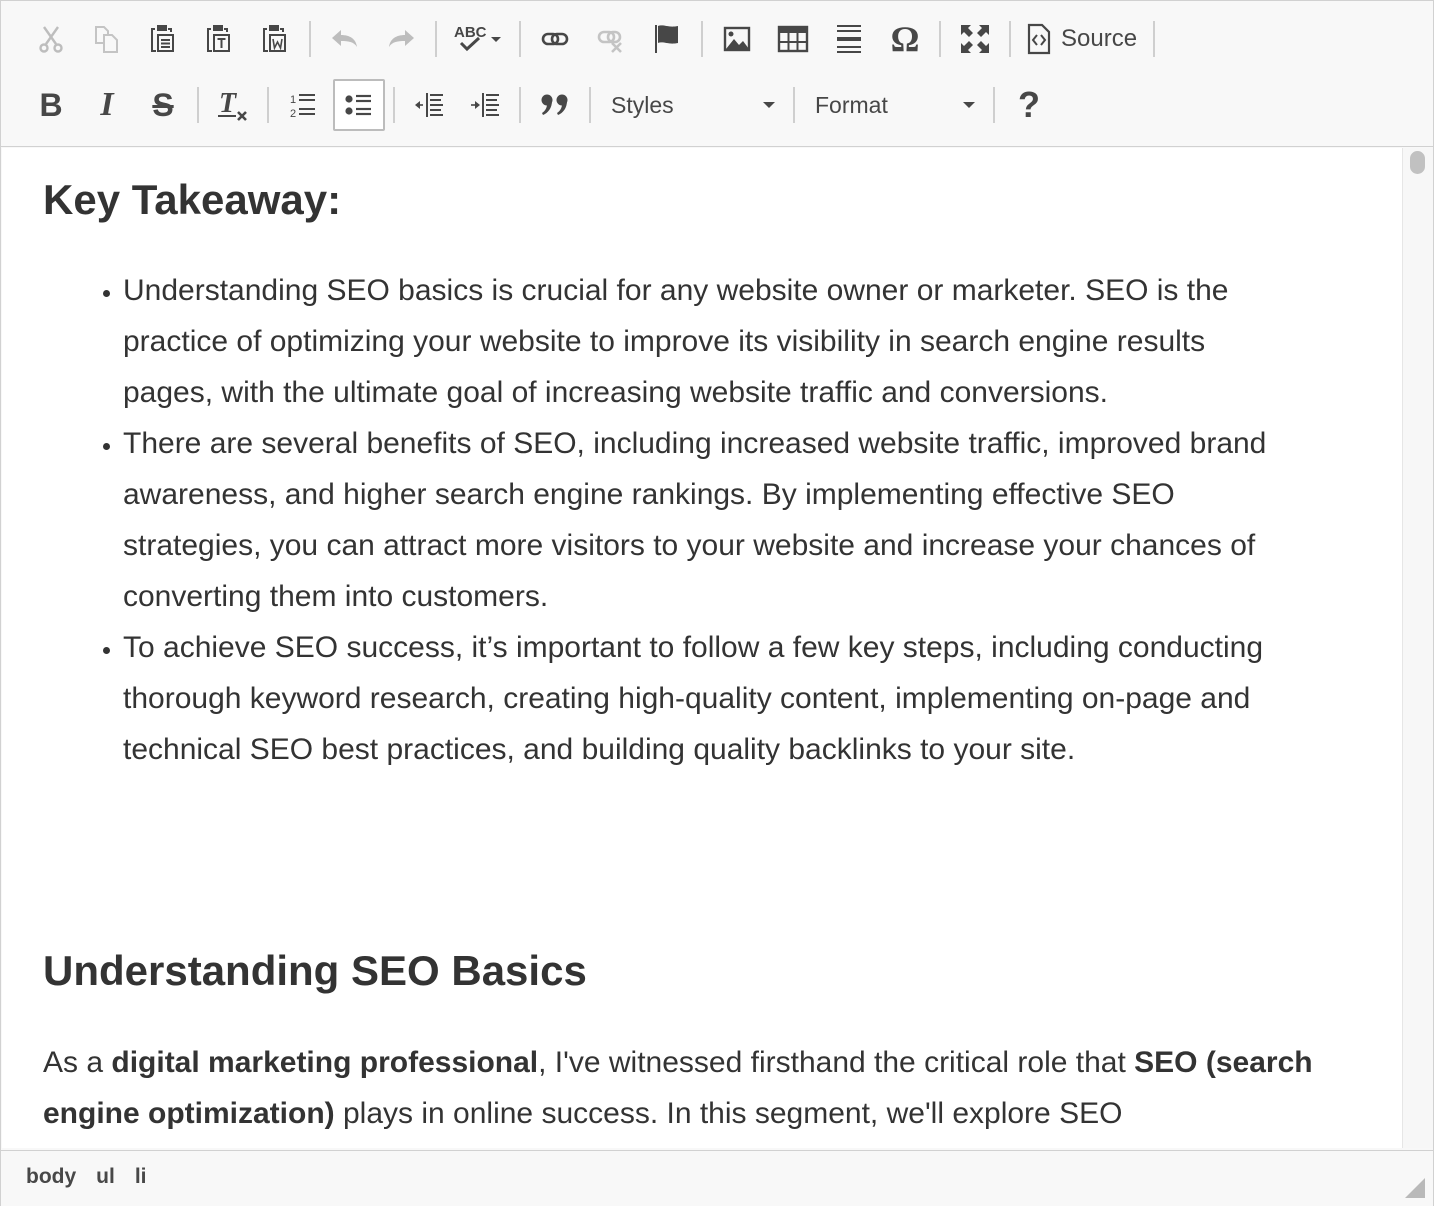 This screenshot has height=1206, width=1434. I want to click on format-label: Format, so click(851, 104).